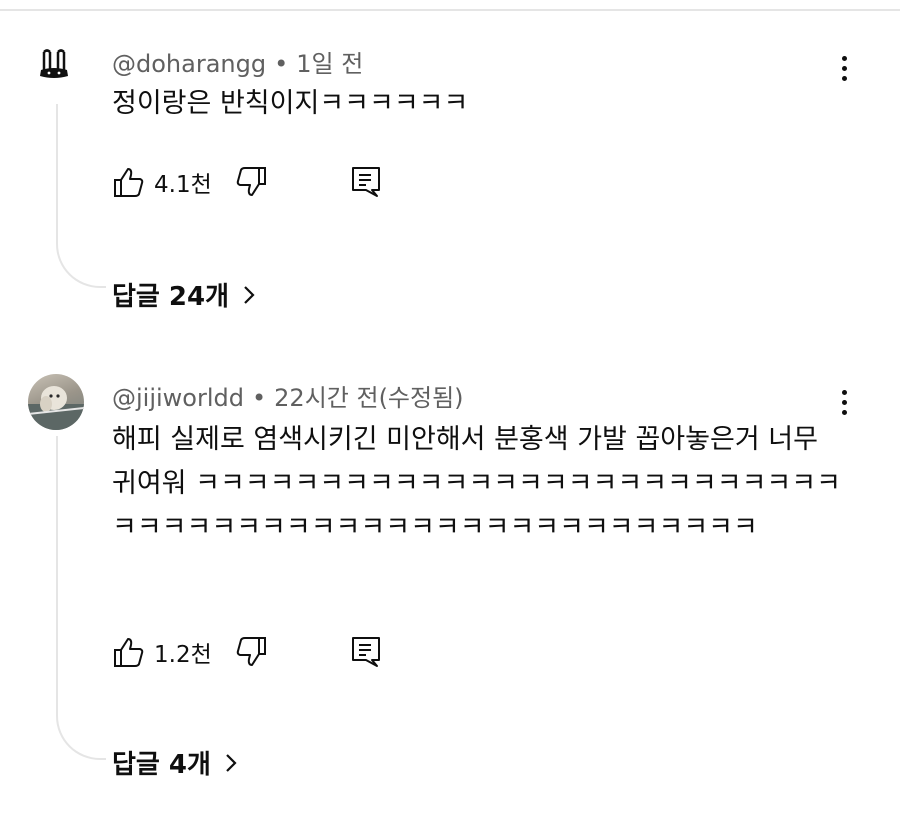 The image size is (900, 831). What do you see at coordinates (161, 765) in the screenshot?
I see `replies-count: 답글 4개` at bounding box center [161, 765].